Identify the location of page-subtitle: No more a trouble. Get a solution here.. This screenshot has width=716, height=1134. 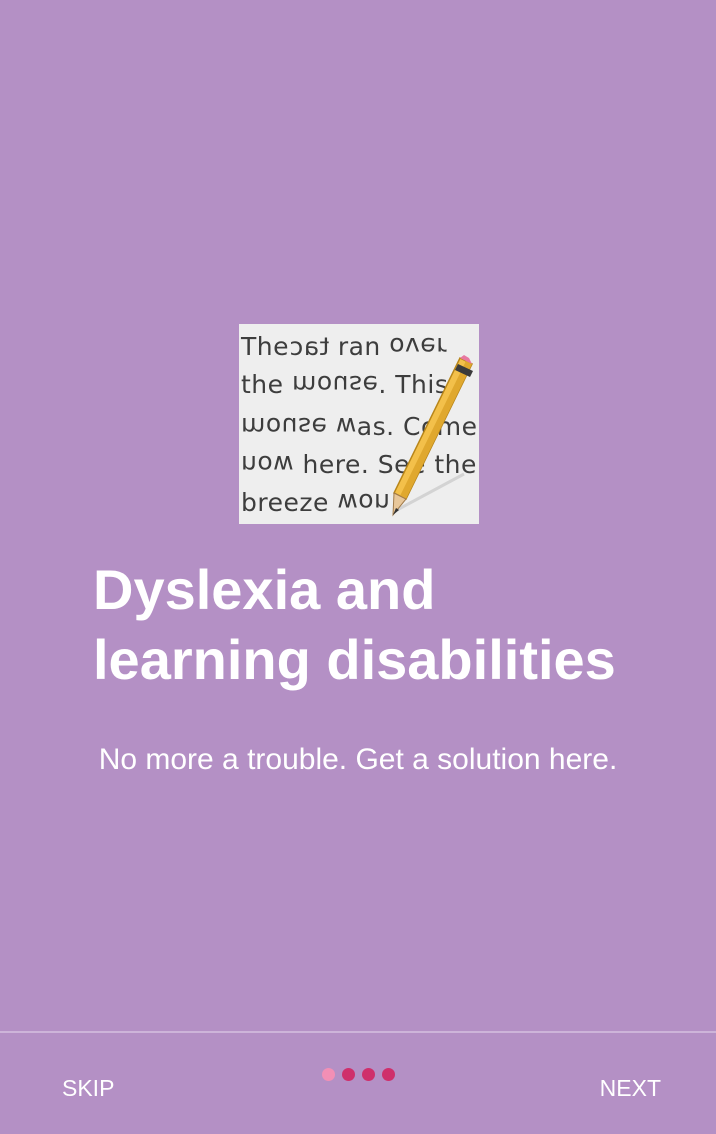
(358, 759).